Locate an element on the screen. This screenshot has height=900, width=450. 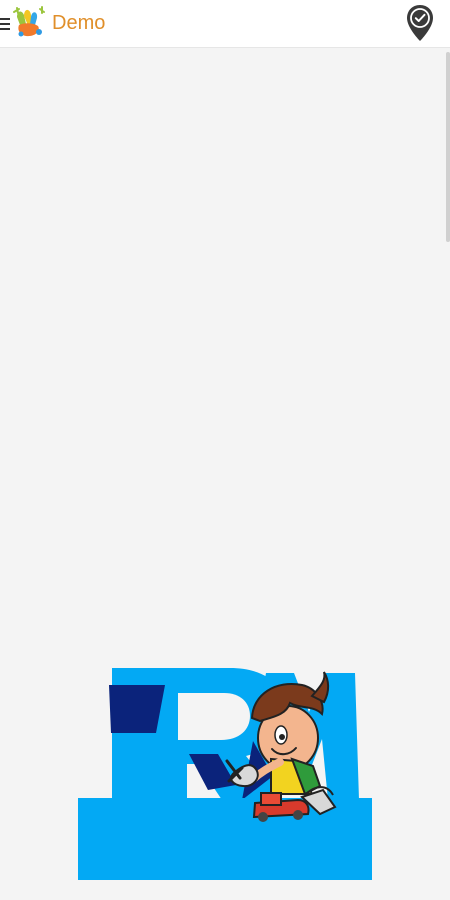
menu-line-bottom is located at coordinates (5, 29).